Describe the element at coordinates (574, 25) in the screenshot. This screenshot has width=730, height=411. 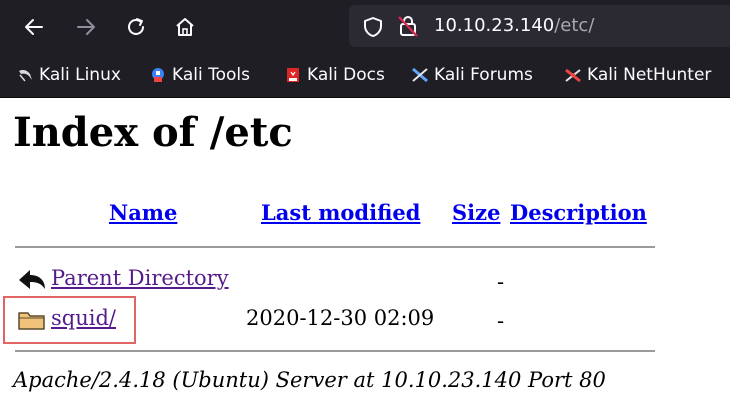
I see `url-path: /etc/` at that location.